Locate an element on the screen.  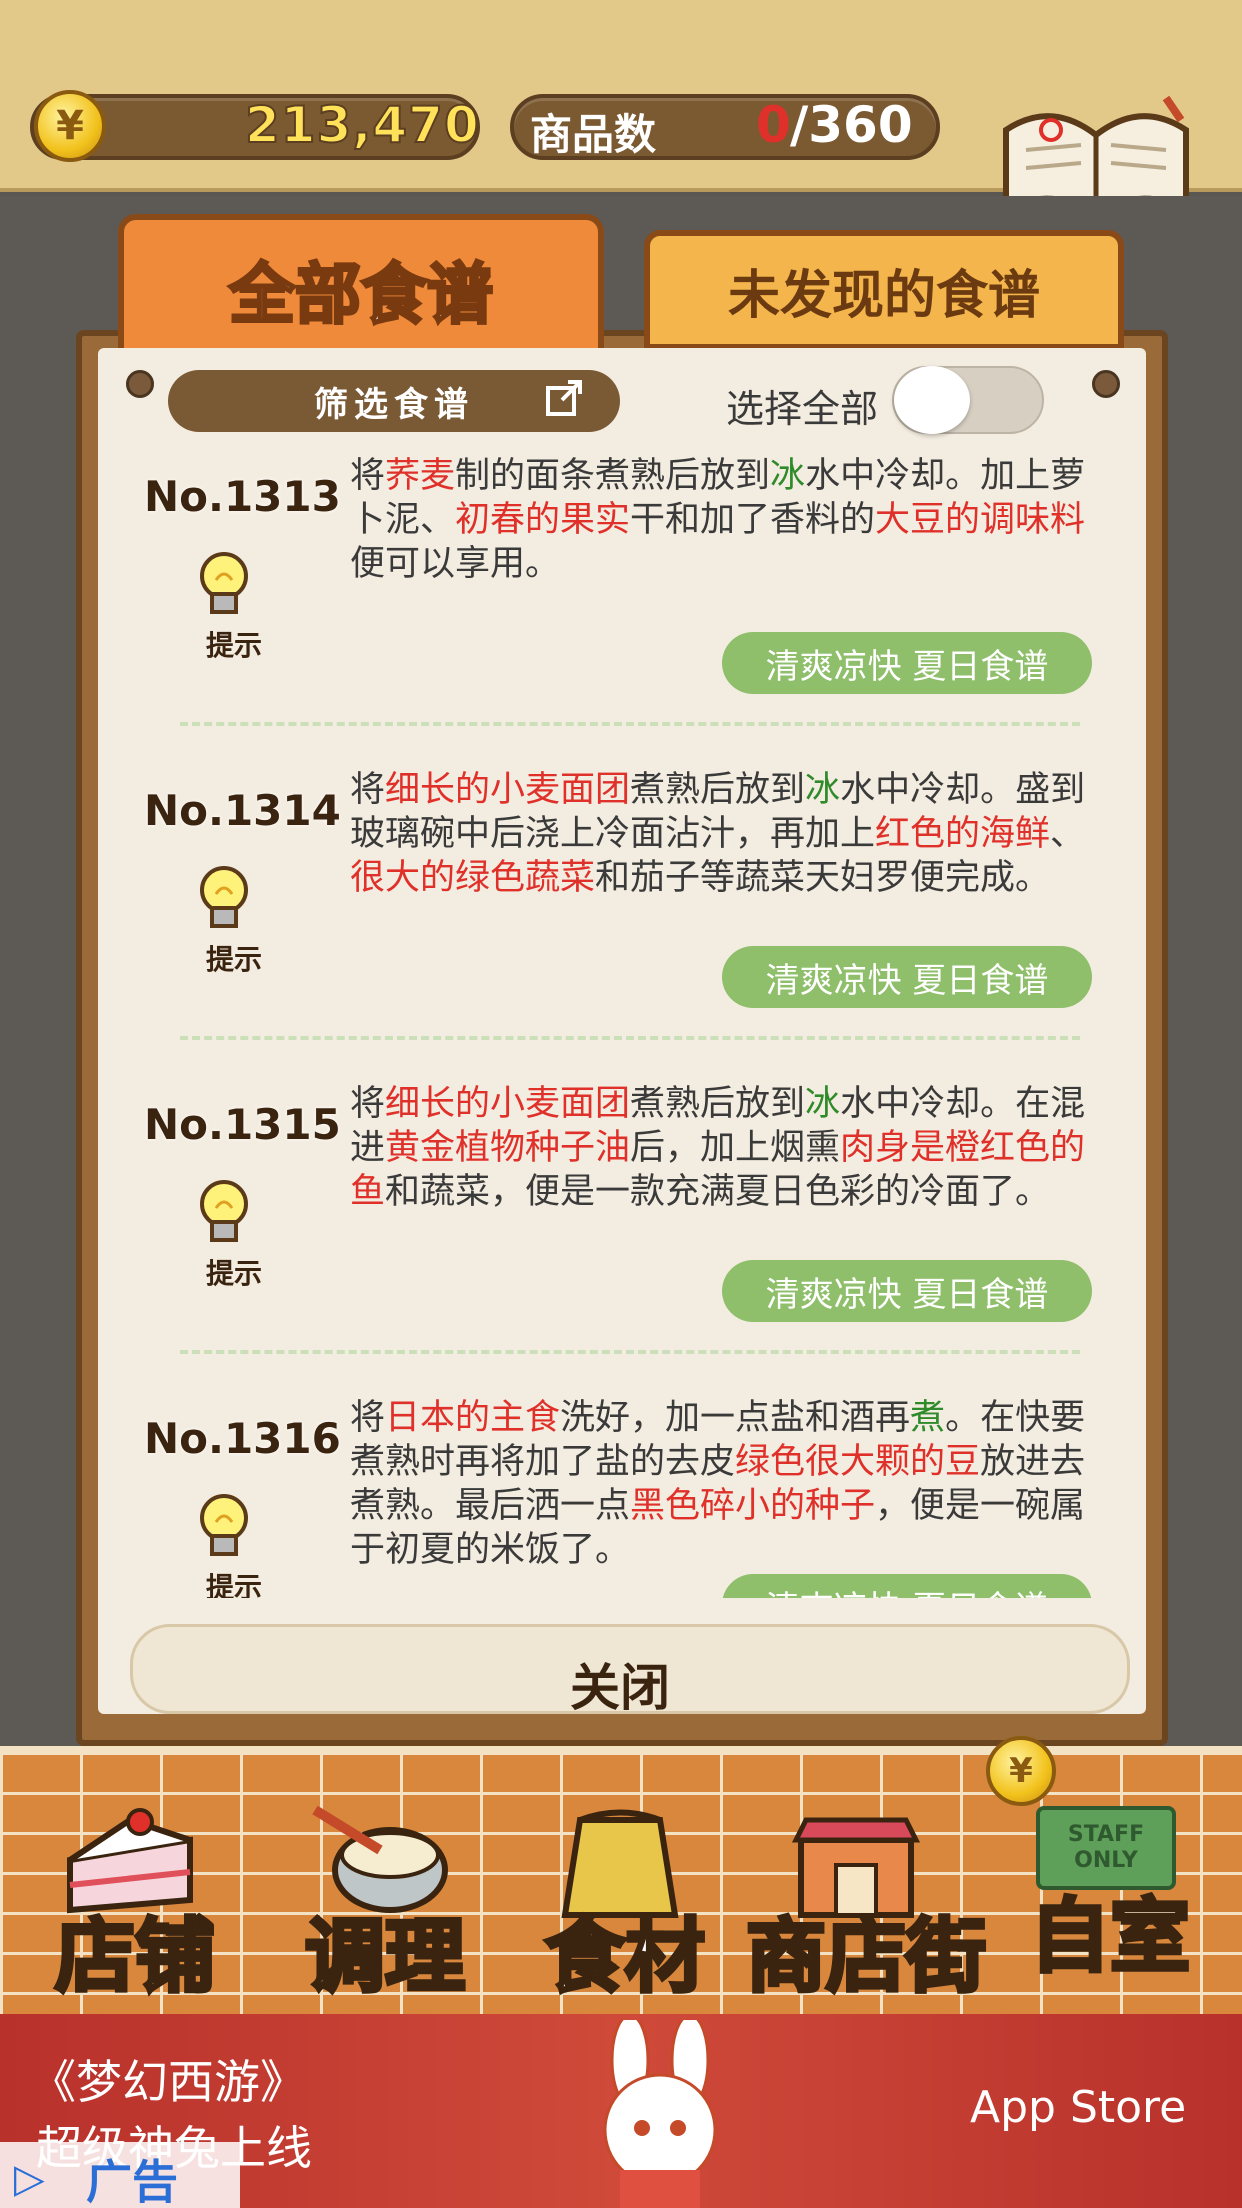
description-text: 和蔬菜，便是一款充满夏日色彩的冷面了。 is located at coordinates (718, 1192).